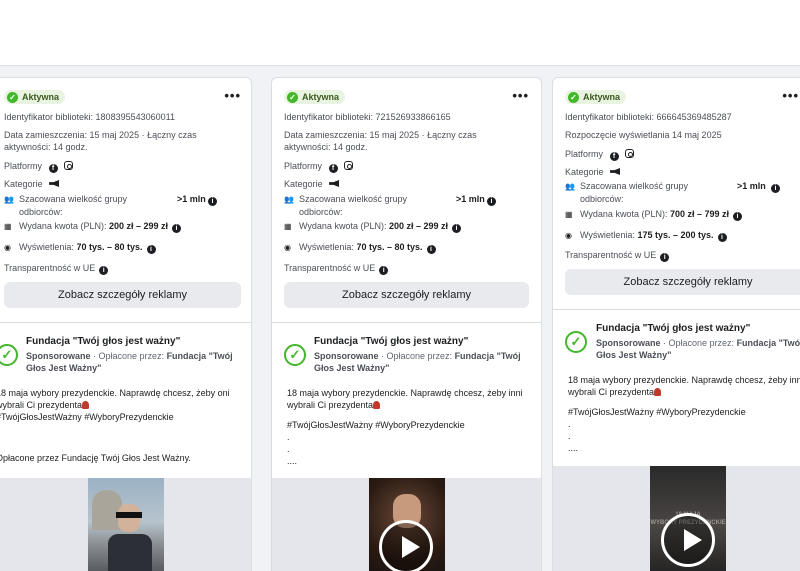  I want to click on ad-image, so click(126, 524).